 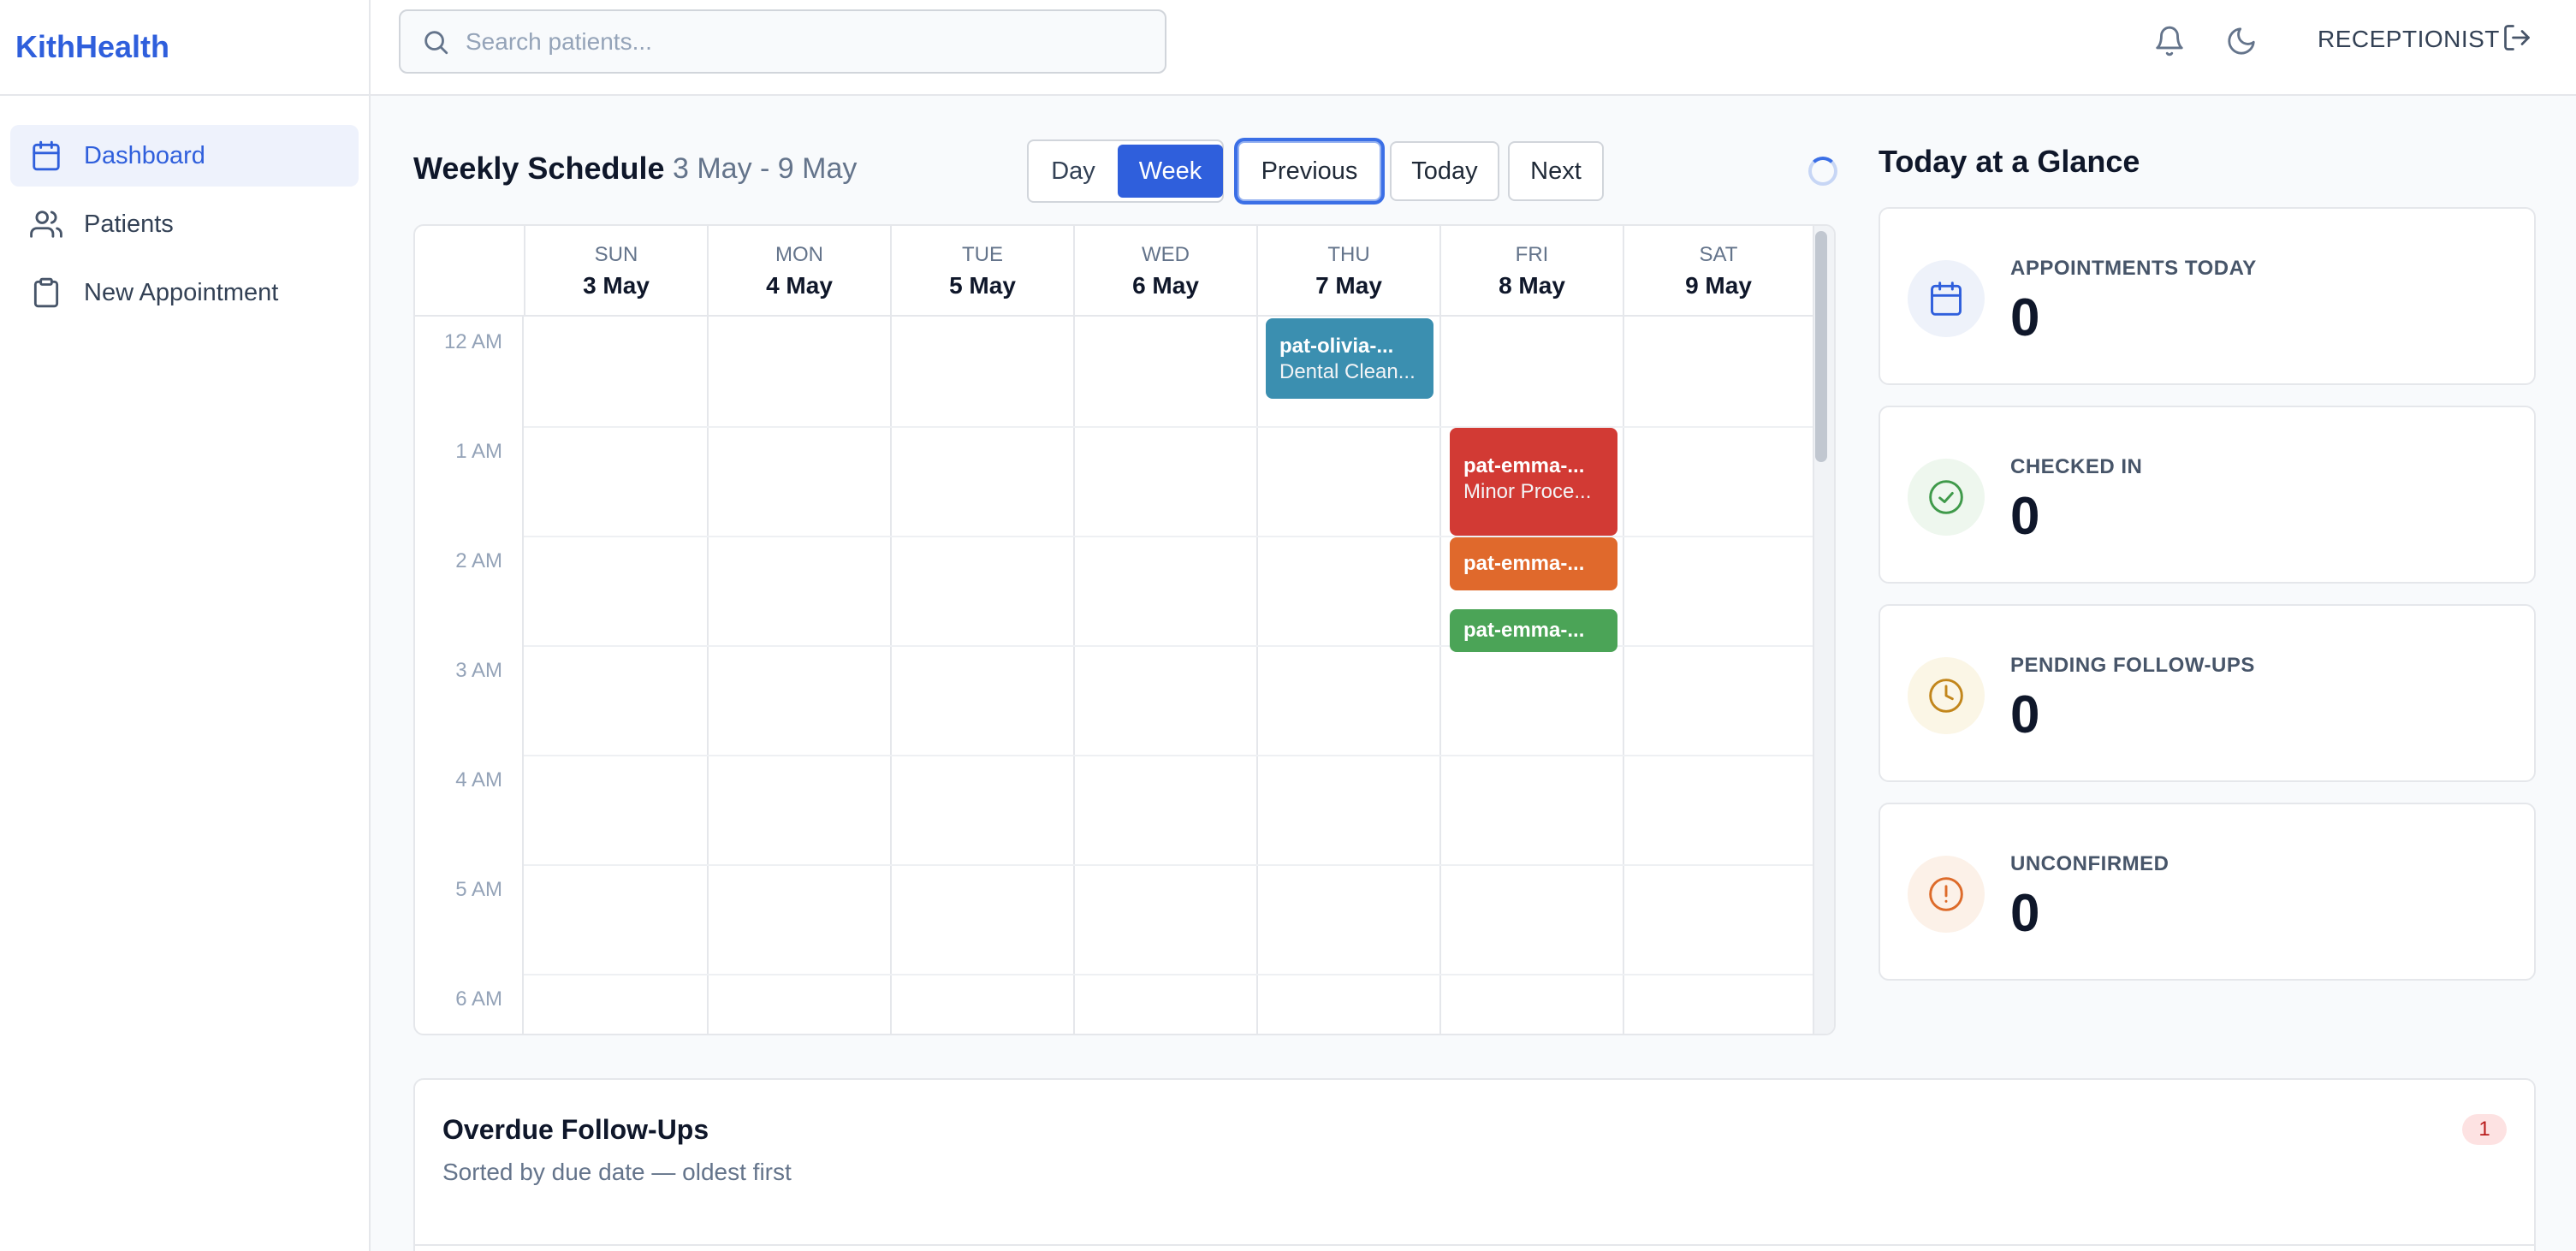 I want to click on panel-subtitle: Sorted by due date — oldest first, so click(x=617, y=1172).